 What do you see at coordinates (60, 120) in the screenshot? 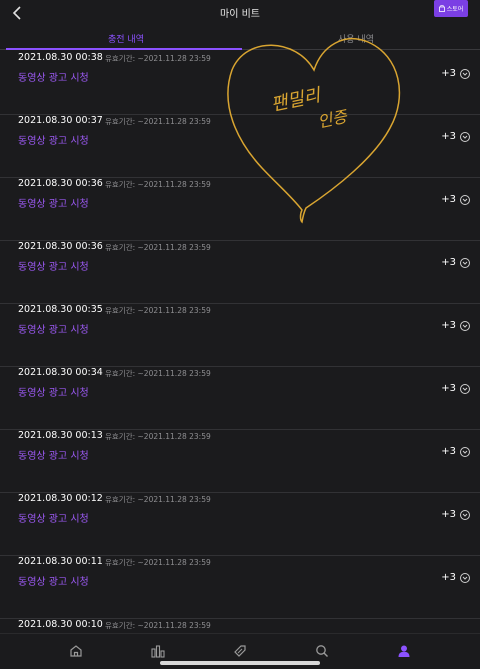
I see `charge-date: 2021.08.30 00:37` at bounding box center [60, 120].